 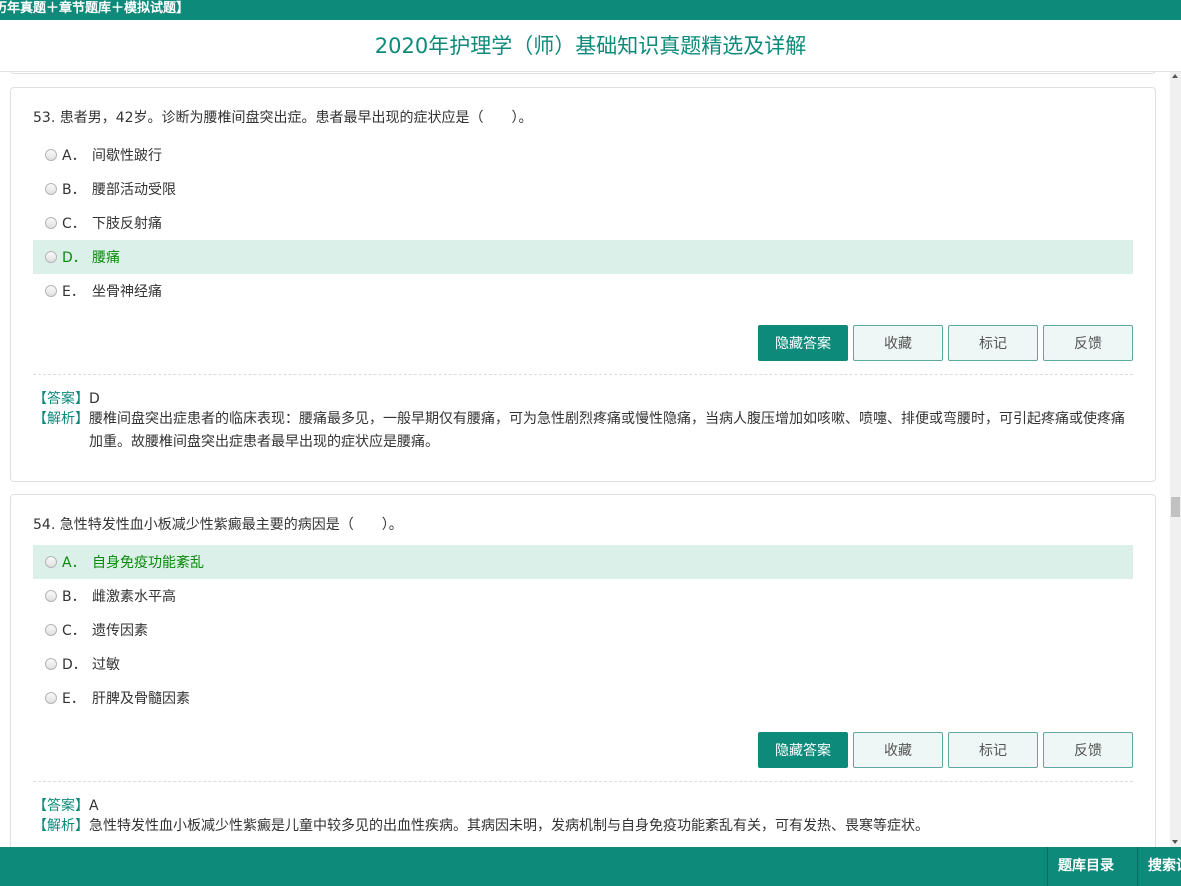 What do you see at coordinates (583, 596) in the screenshot?
I see `option-b: B． 雌激素水平高` at bounding box center [583, 596].